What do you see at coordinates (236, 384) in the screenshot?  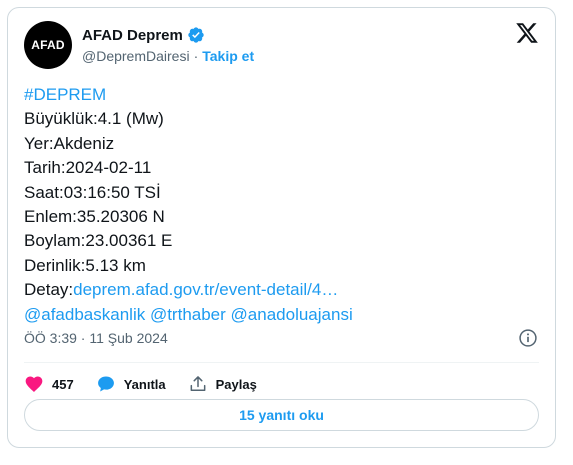 I see `share-label: Paylaş` at bounding box center [236, 384].